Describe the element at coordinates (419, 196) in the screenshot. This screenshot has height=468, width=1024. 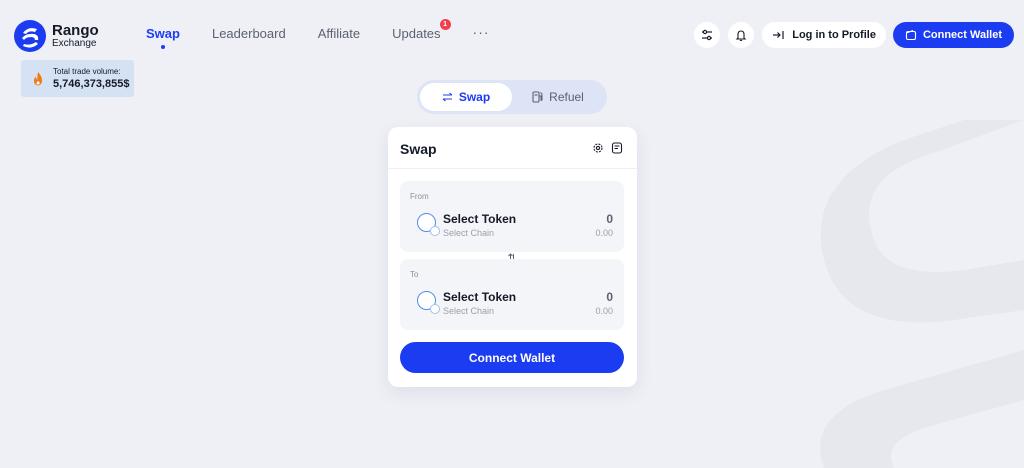
I see `from-label: From` at that location.